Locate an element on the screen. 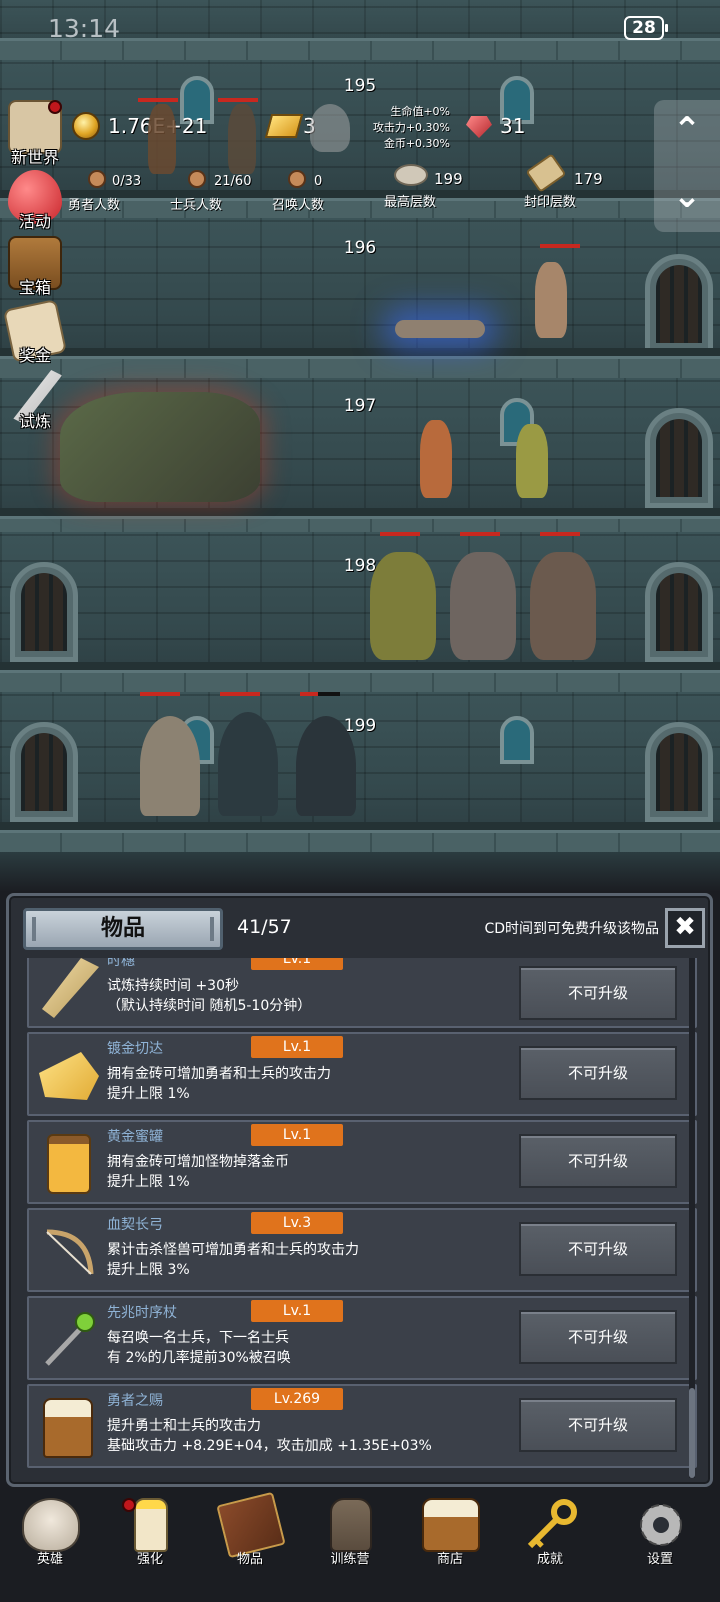  nav-training-camp: 训练营 is located at coordinates (350, 1529).